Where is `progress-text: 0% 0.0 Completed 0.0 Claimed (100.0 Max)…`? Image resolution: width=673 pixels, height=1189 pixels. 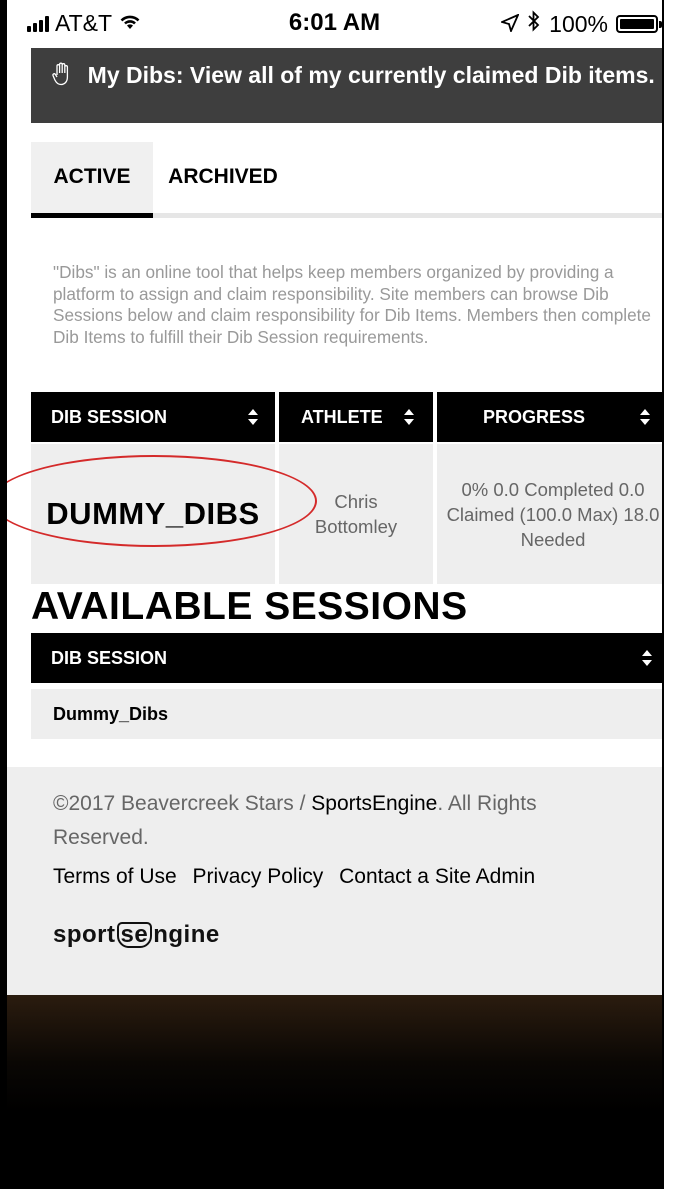 progress-text: 0% 0.0 Completed 0.0 Claimed (100.0 Max)… is located at coordinates (553, 514).